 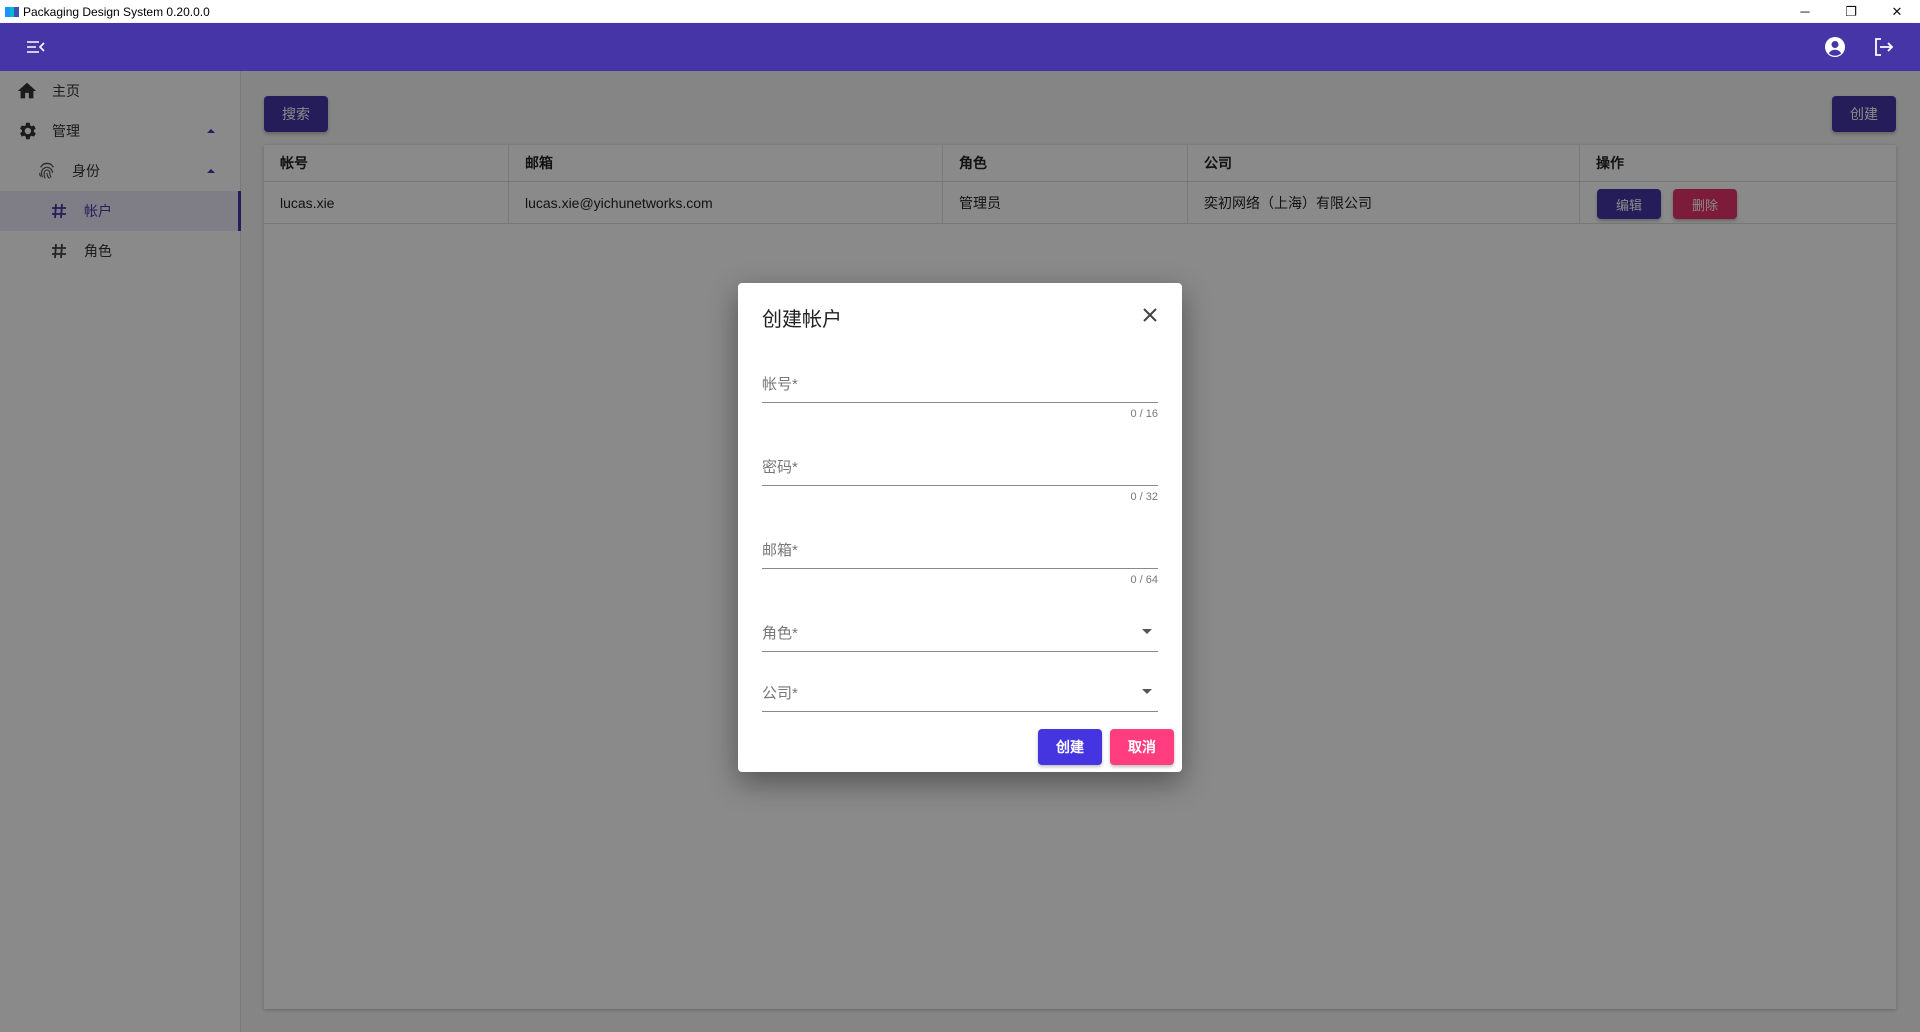 What do you see at coordinates (802, 320) in the screenshot?
I see `dialog-title: 创建帐户` at bounding box center [802, 320].